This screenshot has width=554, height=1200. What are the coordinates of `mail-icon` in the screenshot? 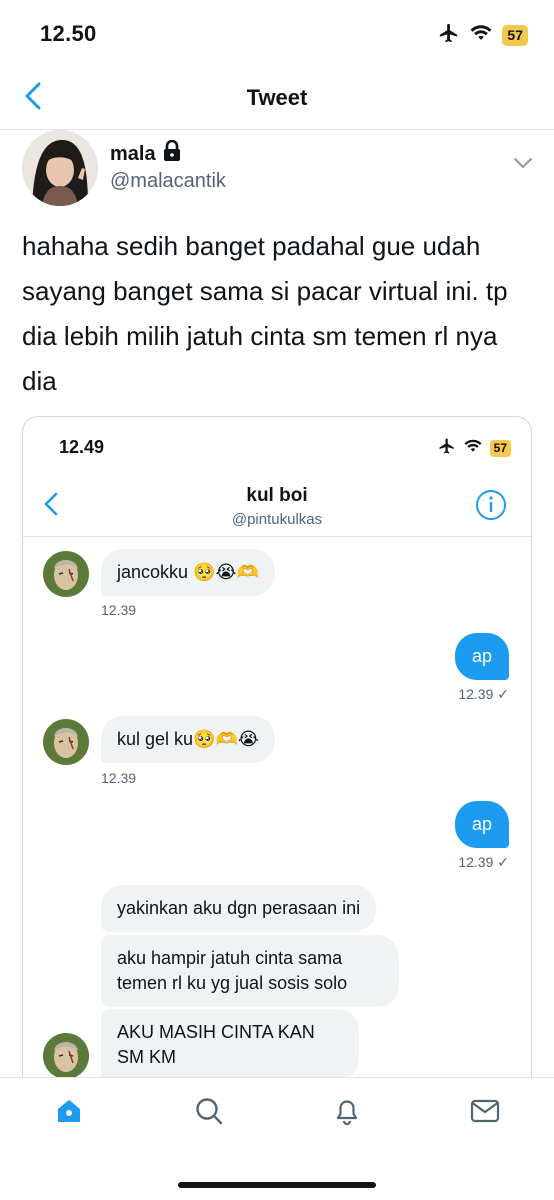 It's located at (485, 1113).